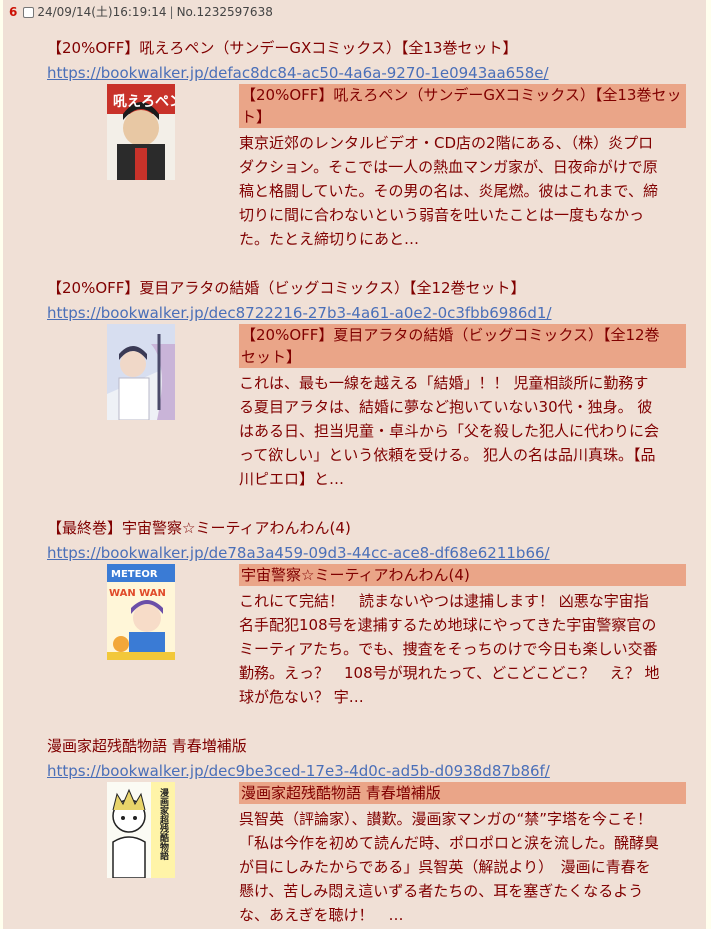  Describe the element at coordinates (341, 793) in the screenshot. I see `card-title-line: 漫画家超残酷物語 青春増補版` at that location.